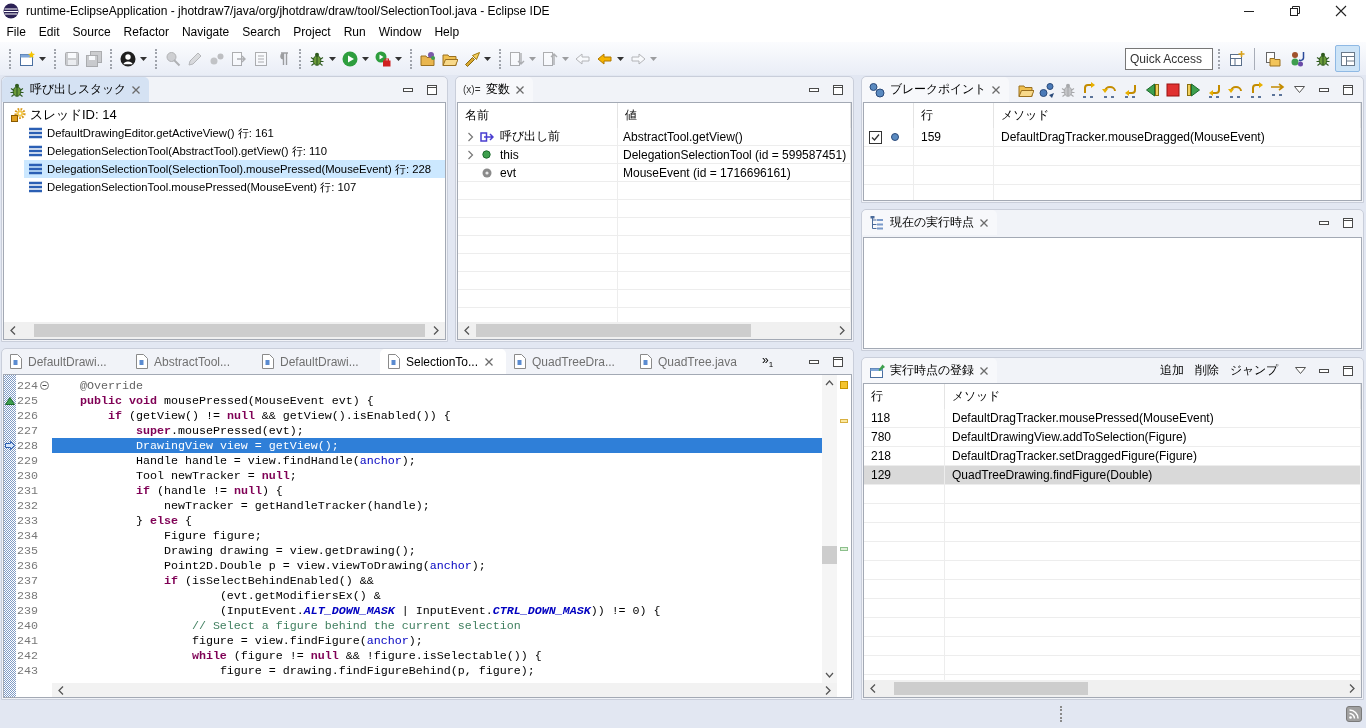  What do you see at coordinates (1237, 58) in the screenshot?
I see `window-plus-icon` at bounding box center [1237, 58].